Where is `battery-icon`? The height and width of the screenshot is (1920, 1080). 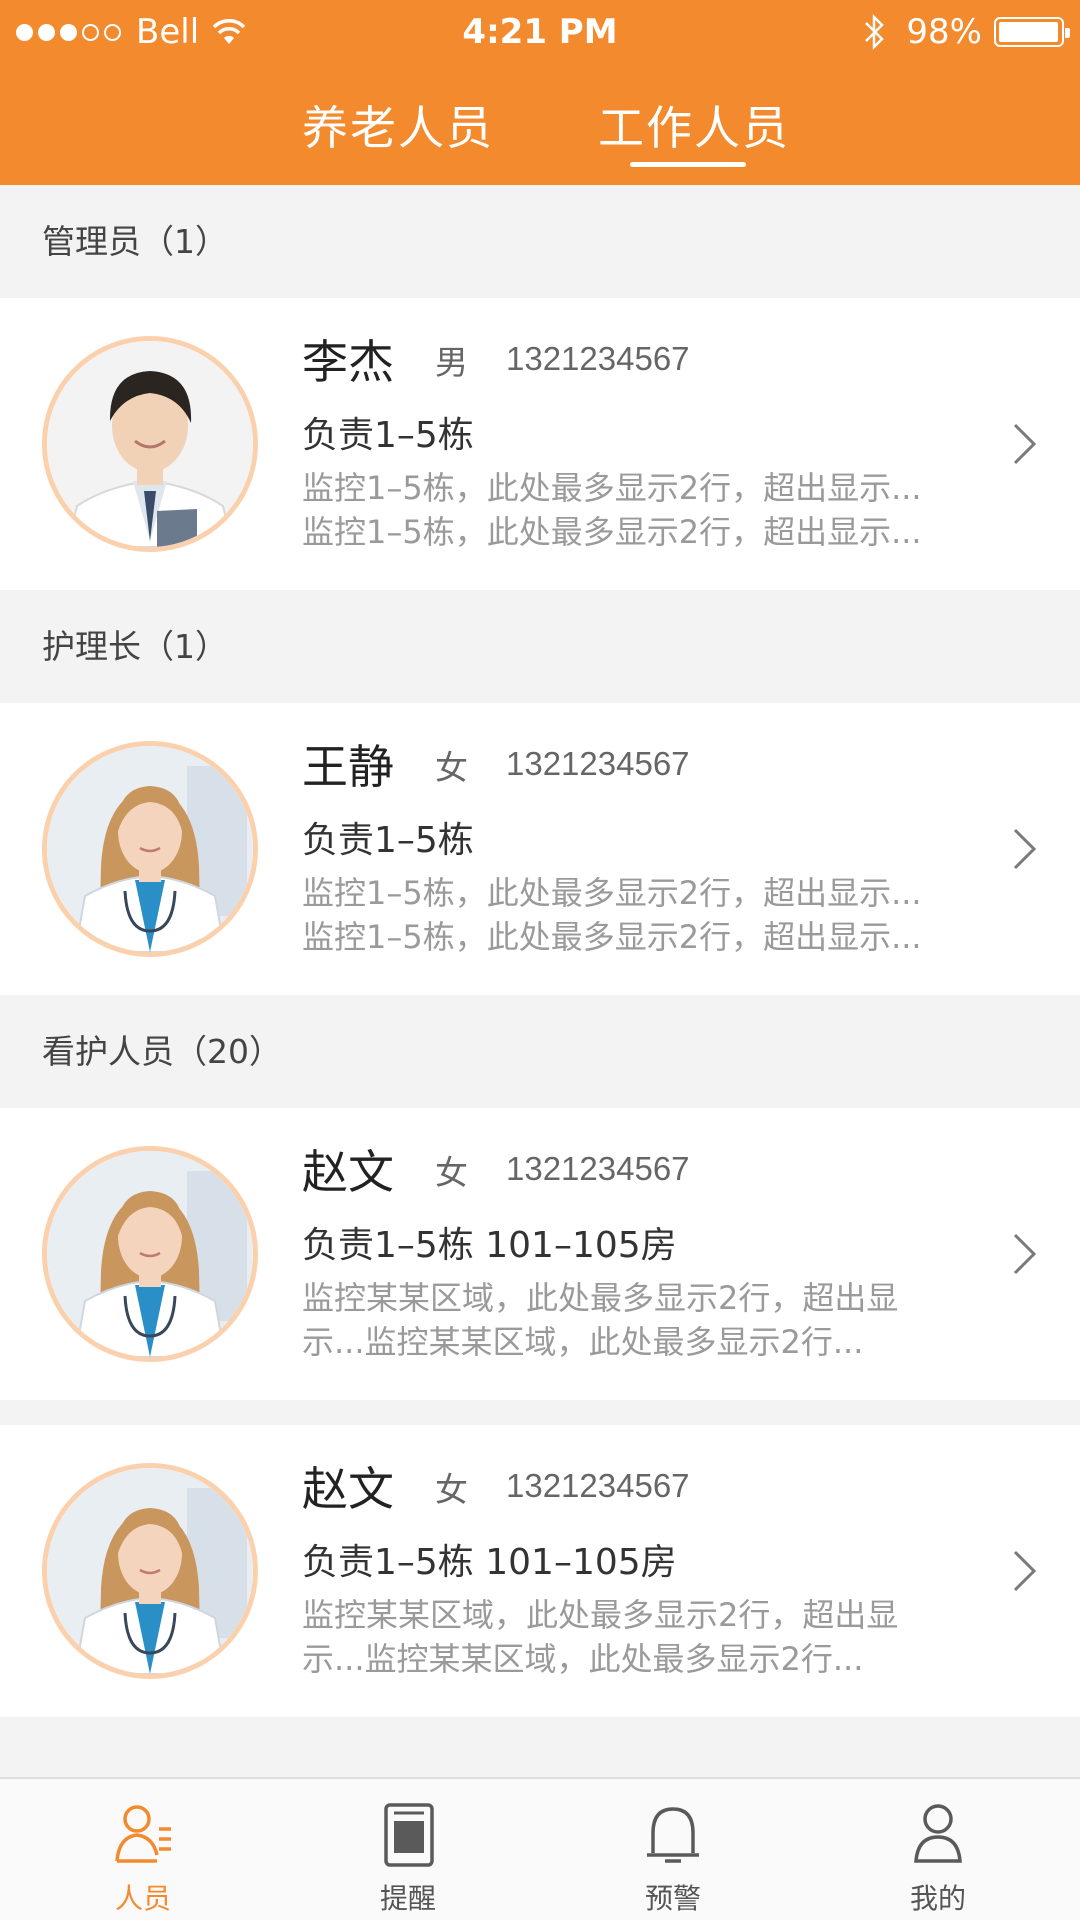 battery-icon is located at coordinates (1032, 32).